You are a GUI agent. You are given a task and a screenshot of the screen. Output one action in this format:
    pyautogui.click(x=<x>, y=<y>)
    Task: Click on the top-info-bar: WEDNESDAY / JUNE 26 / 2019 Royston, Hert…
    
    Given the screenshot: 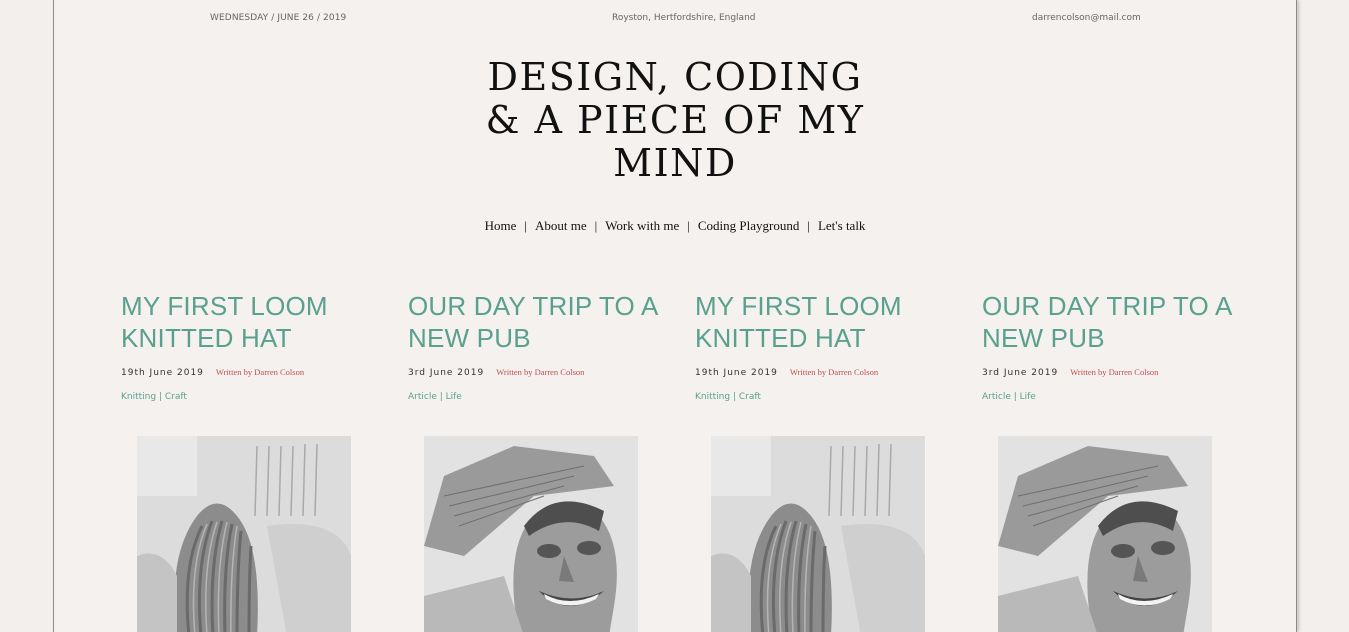 What is the action you would take?
    pyautogui.click(x=675, y=20)
    